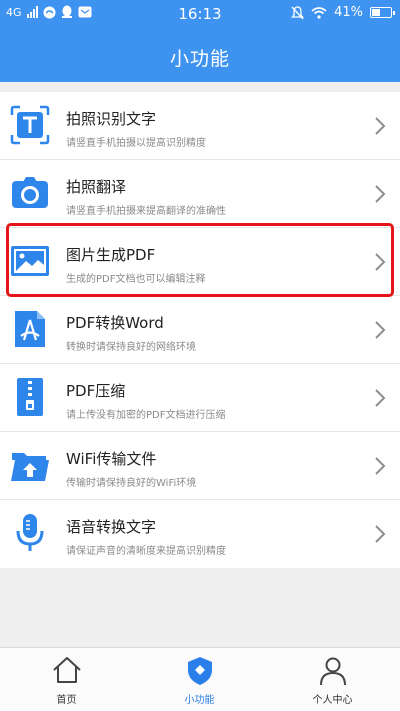  Describe the element at coordinates (332, 700) in the screenshot. I see `tab-label: 个人中心` at that location.